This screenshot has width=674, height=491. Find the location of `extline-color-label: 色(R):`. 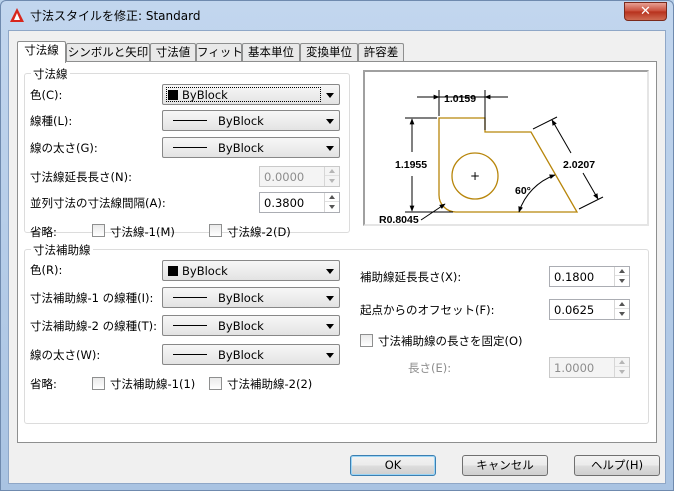

extline-color-label: 色(R): is located at coordinates (46, 270).